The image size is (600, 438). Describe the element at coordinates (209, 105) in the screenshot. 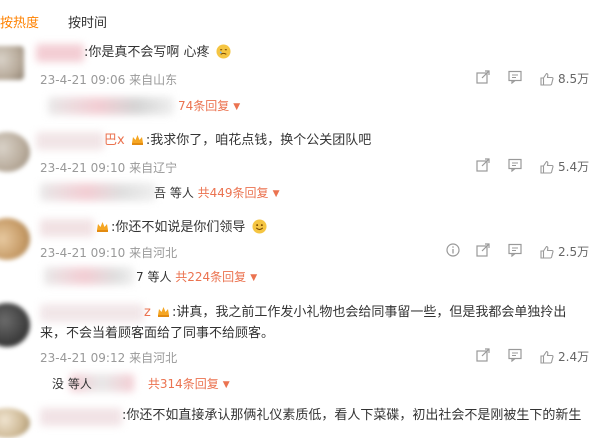

I see `replies-link: 74条回复 ▼` at that location.